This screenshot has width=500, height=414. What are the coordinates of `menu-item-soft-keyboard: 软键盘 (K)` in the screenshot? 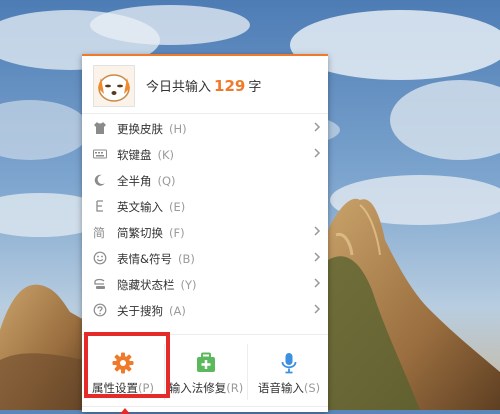 It's located at (205, 154).